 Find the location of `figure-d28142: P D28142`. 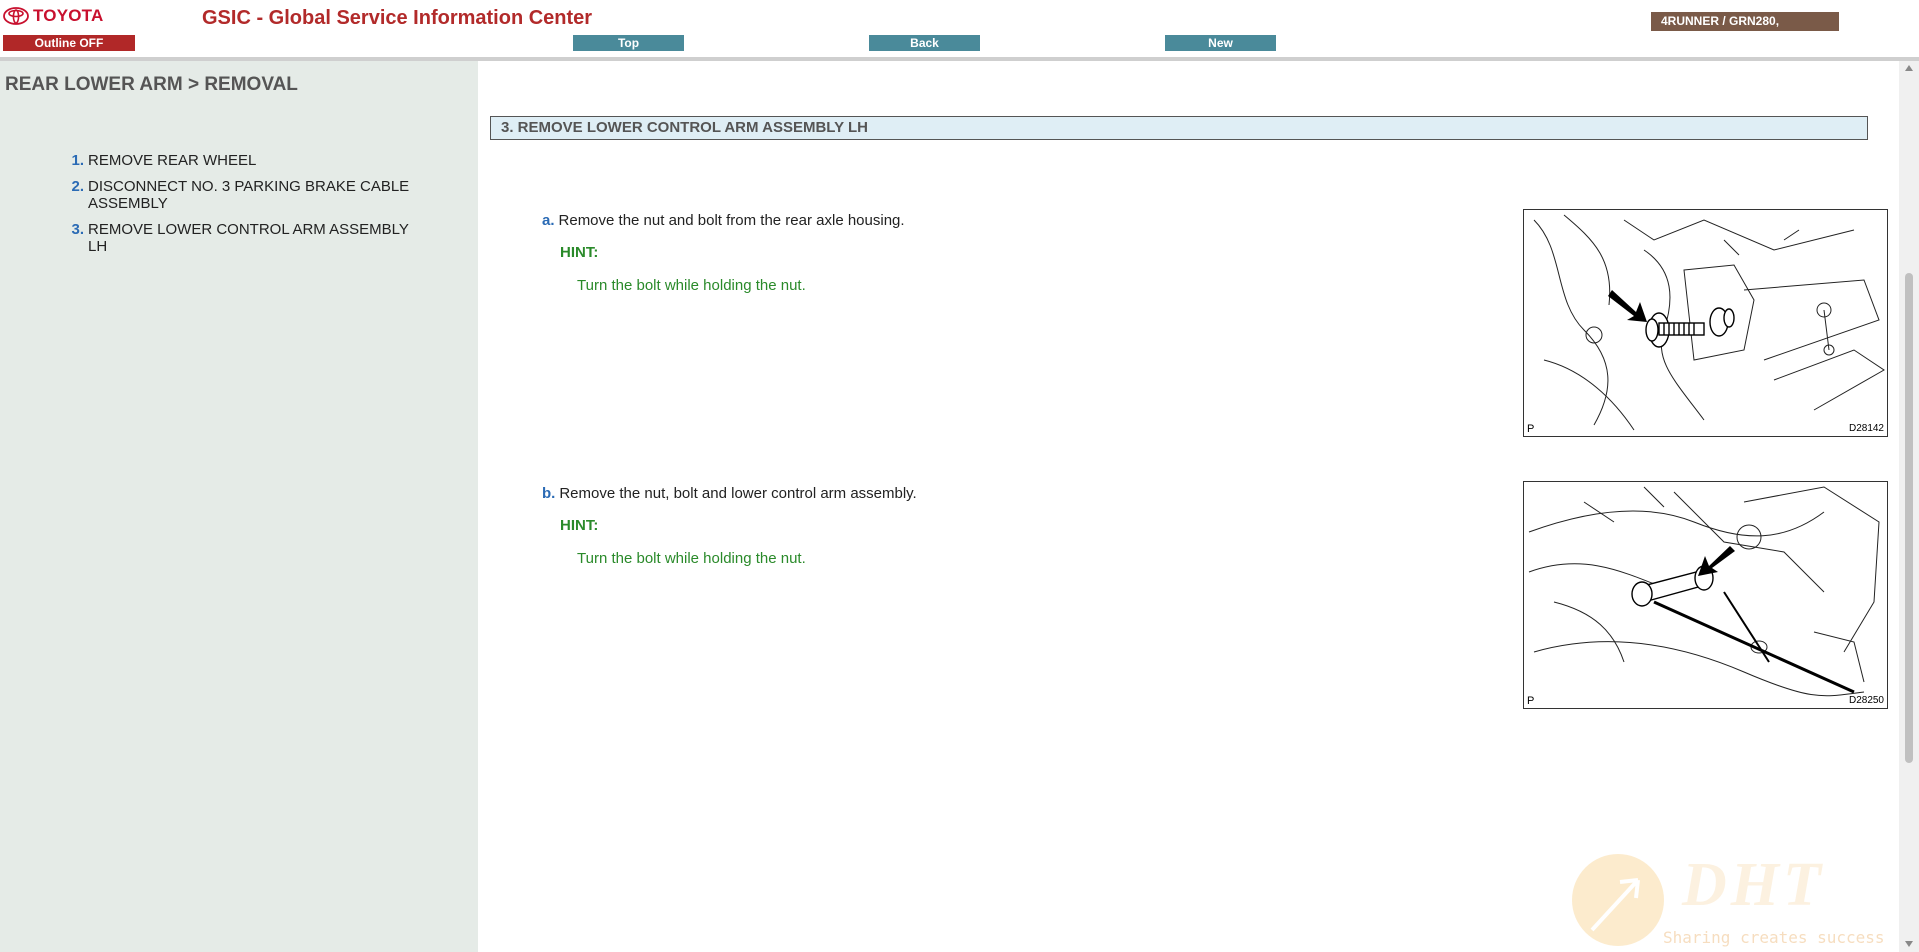

figure-d28142: P D28142 is located at coordinates (1705, 323).